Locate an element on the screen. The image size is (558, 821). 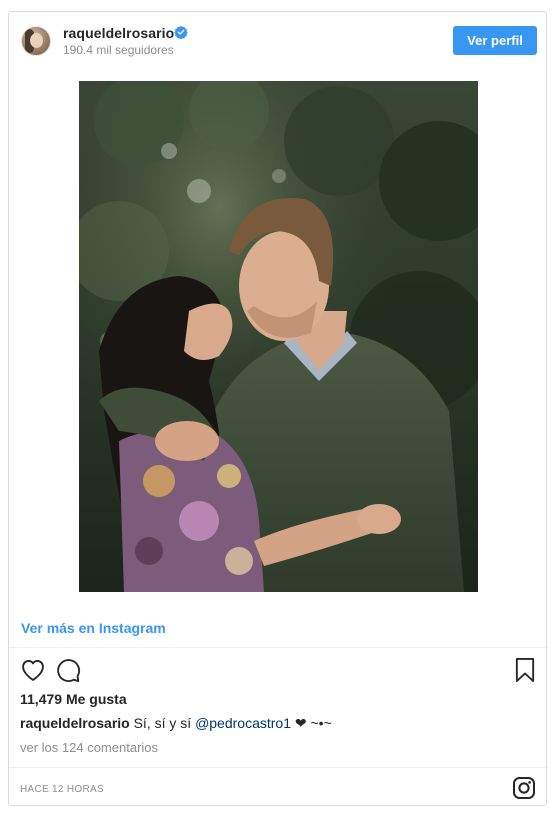
comment-icon is located at coordinates (68, 670).